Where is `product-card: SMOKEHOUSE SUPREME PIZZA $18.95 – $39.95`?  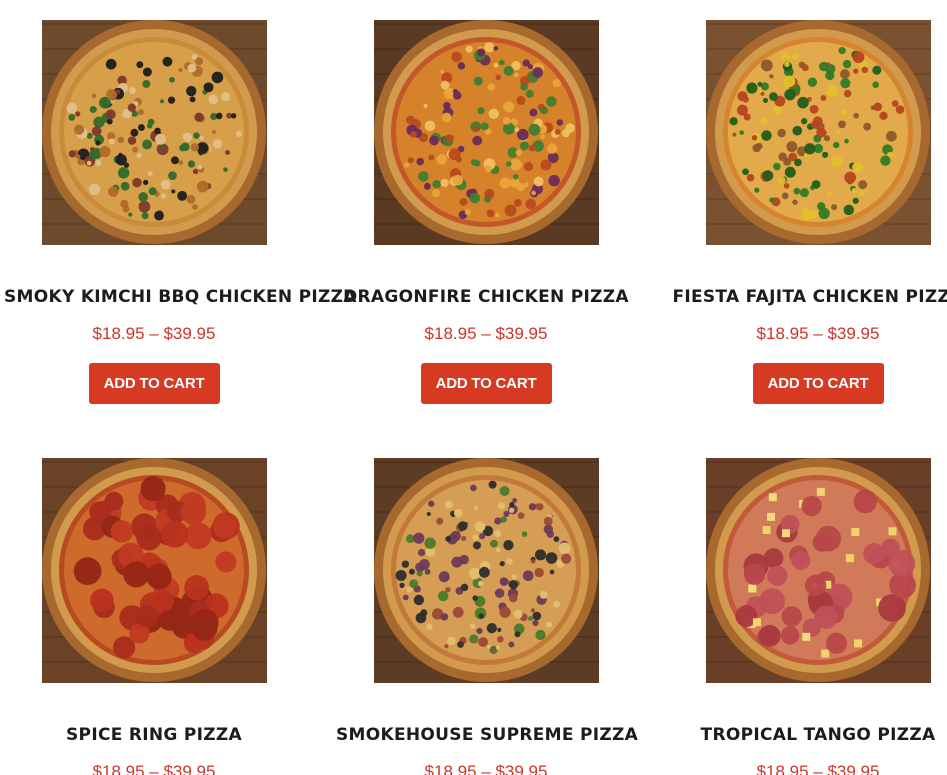 product-card: SMOKEHOUSE SUPREME PIZZA $18.95 – $39.95 is located at coordinates (487, 616).